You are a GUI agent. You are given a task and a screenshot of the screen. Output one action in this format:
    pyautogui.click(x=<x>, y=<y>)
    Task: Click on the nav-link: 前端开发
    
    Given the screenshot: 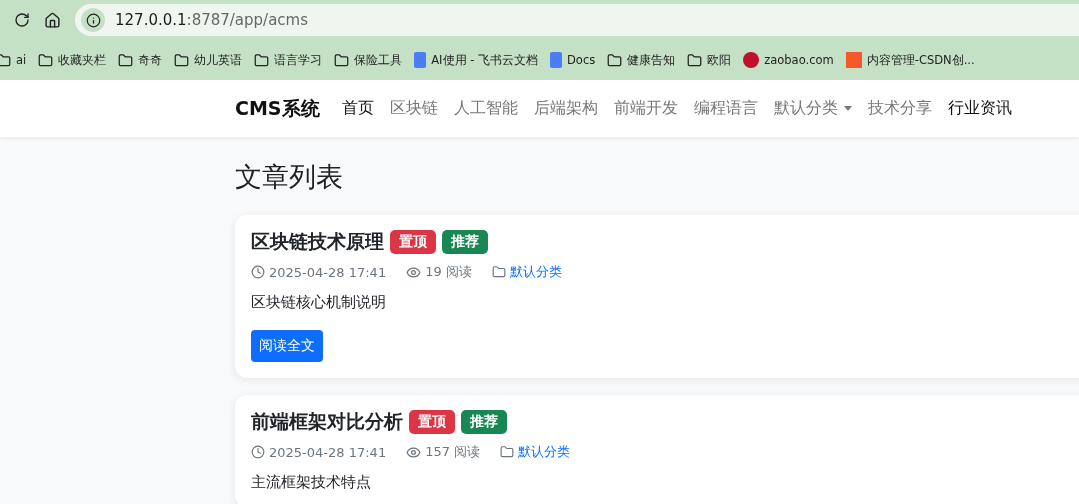 What is the action you would take?
    pyautogui.click(x=645, y=108)
    